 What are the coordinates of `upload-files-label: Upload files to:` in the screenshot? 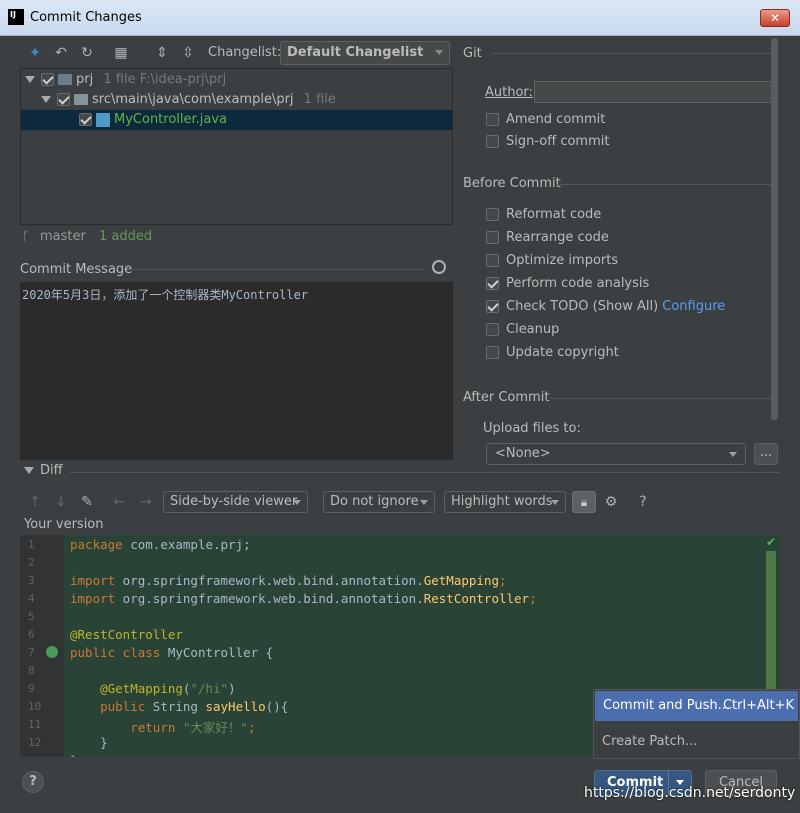 It's located at (532, 428).